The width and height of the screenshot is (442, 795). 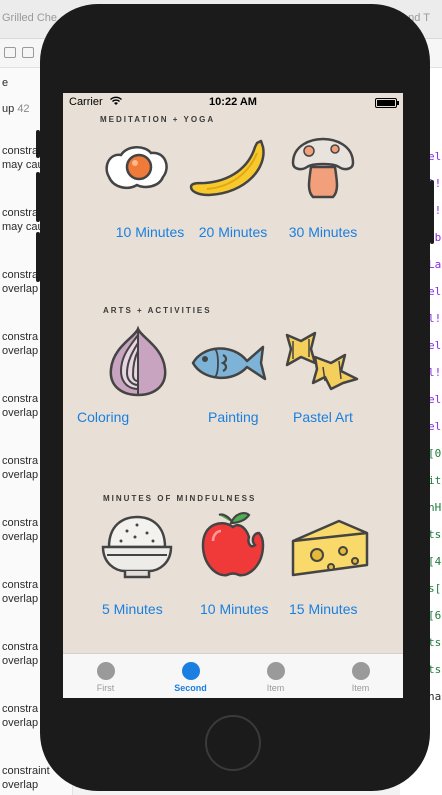 I want to click on grid-icon, so click(x=10, y=52).